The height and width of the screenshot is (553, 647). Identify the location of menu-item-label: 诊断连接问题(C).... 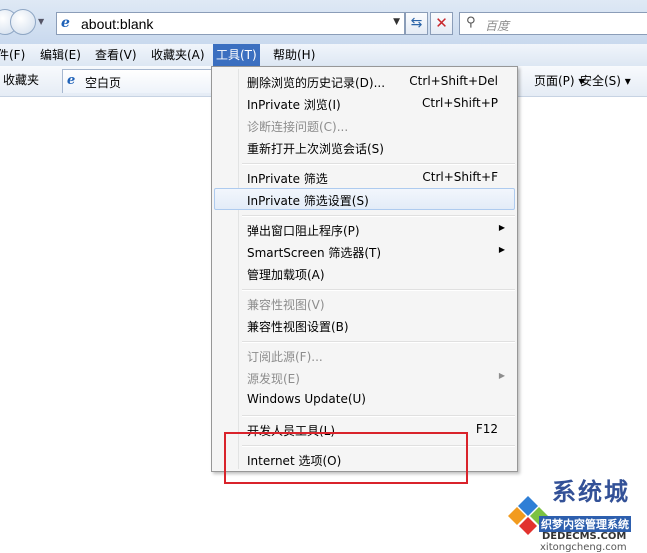
(298, 127).